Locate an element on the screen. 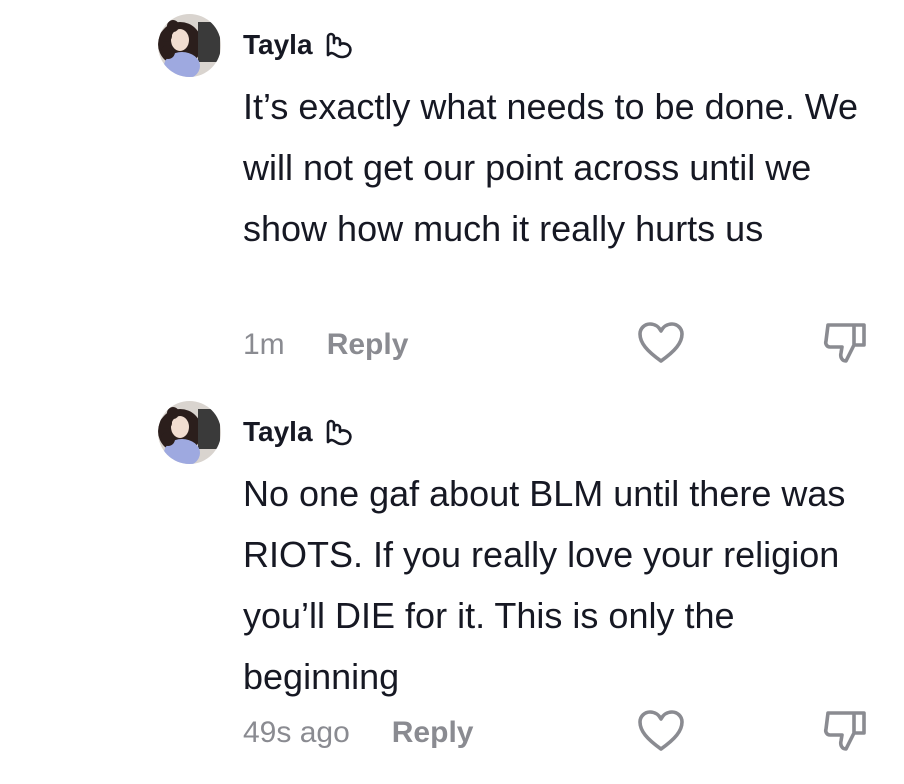 The height and width of the screenshot is (784, 904). comment-meta: 1m Reply is located at coordinates (325, 345).